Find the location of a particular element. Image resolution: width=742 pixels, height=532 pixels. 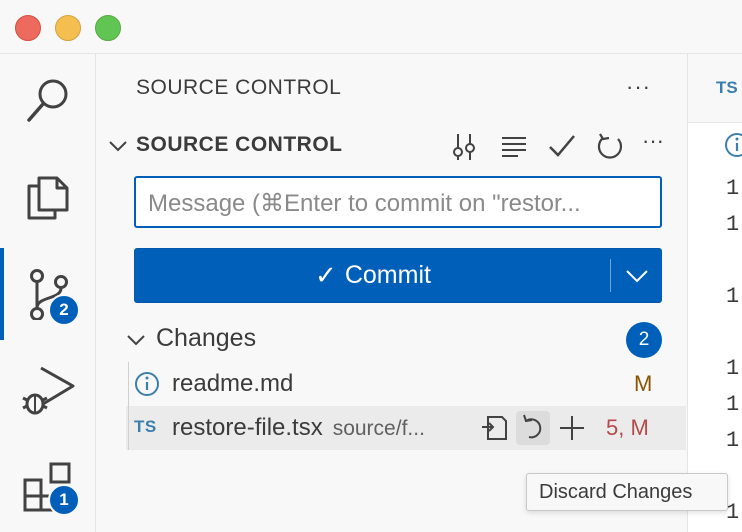

changes-group-header: Changes 2 is located at coordinates (391, 340).